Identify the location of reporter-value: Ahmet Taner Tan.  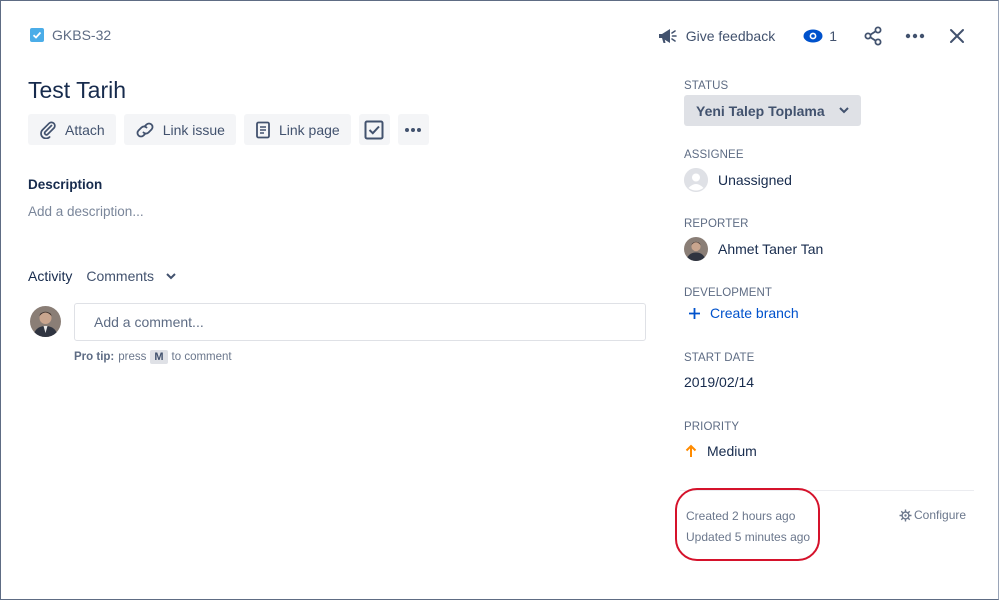
(771, 249).